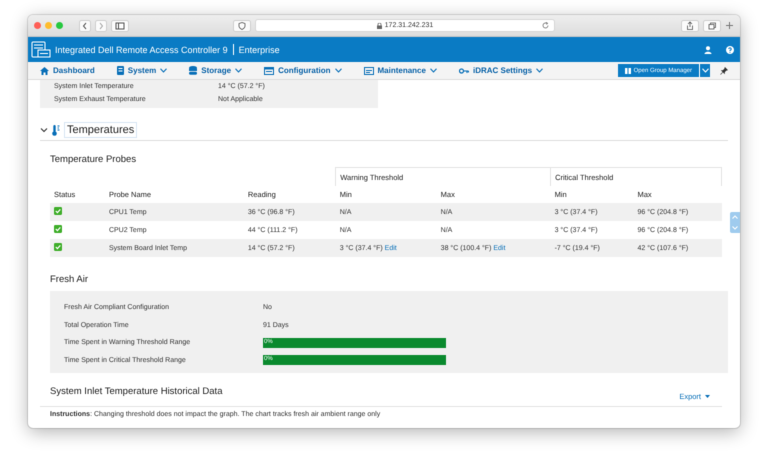  Describe the element at coordinates (141, 49) in the screenshot. I see `app-title: Integrated Dell Remote Access Controller 9` at that location.